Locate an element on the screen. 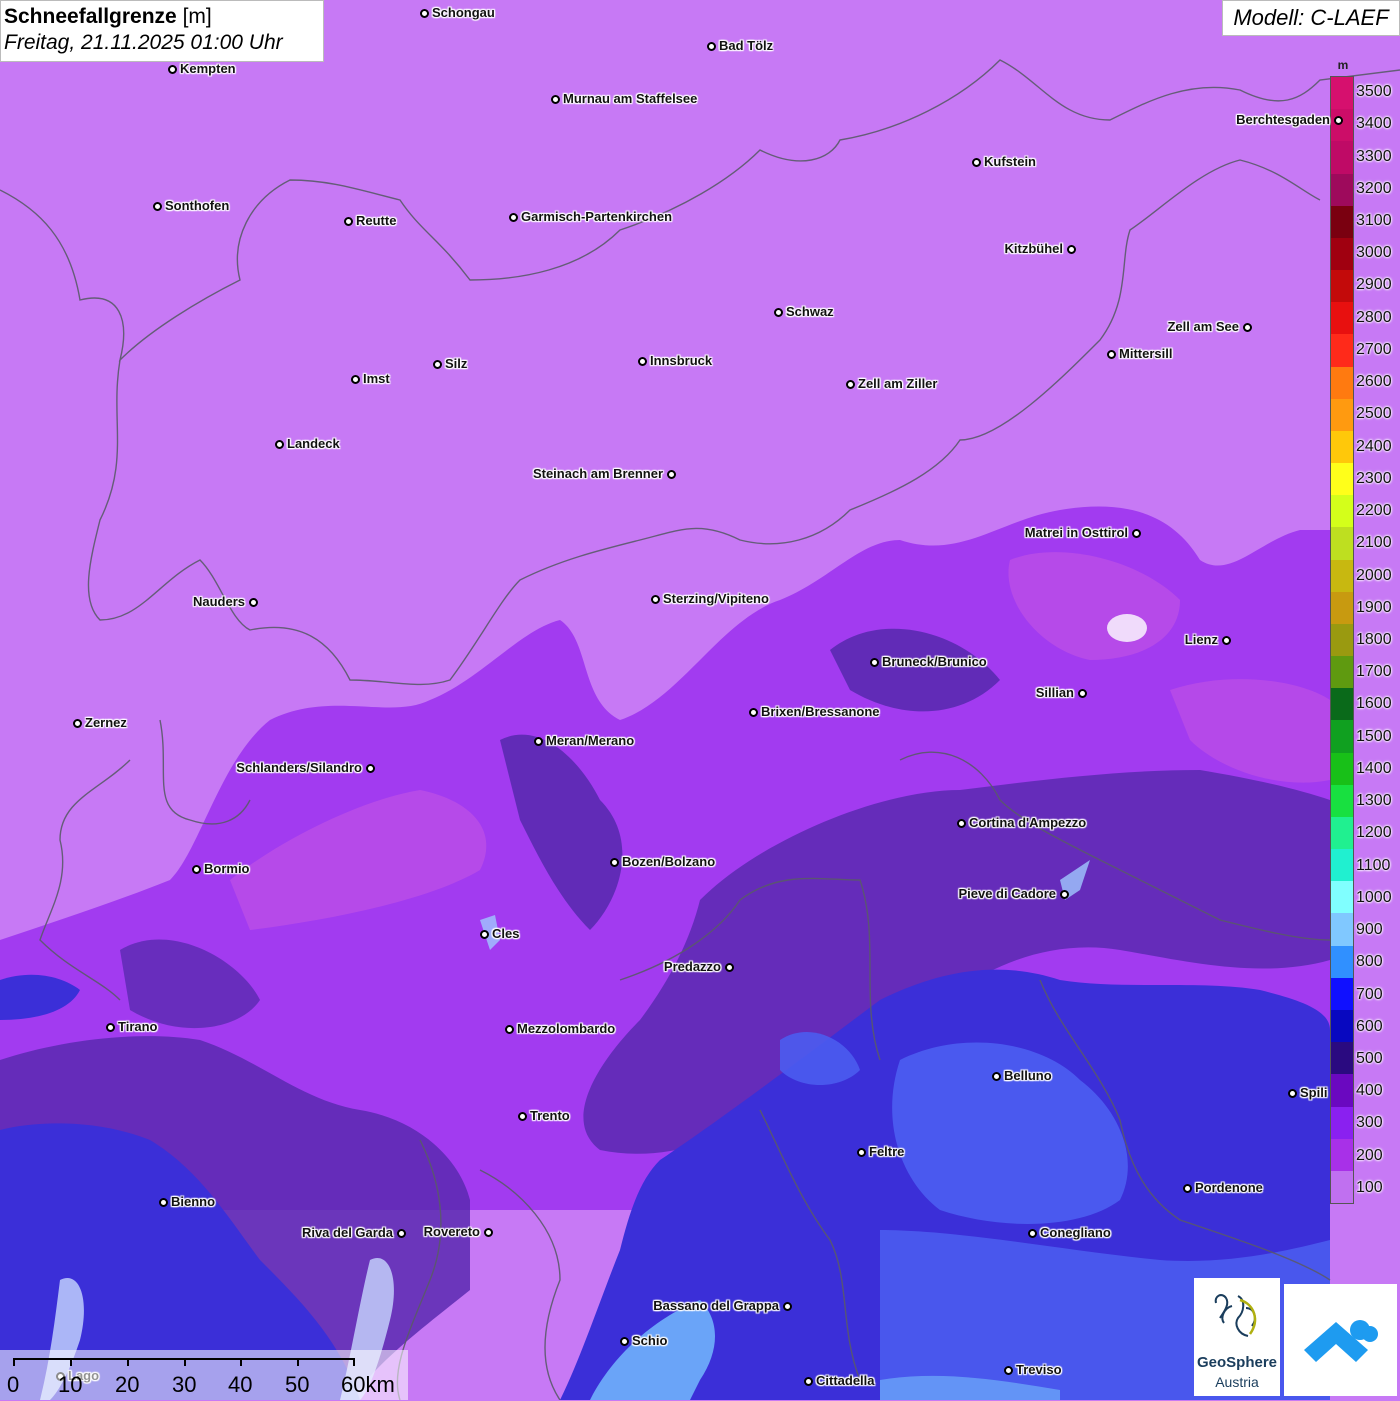 This screenshot has height=1401, width=1400. city-label: Mezzolombardo is located at coordinates (566, 1029).